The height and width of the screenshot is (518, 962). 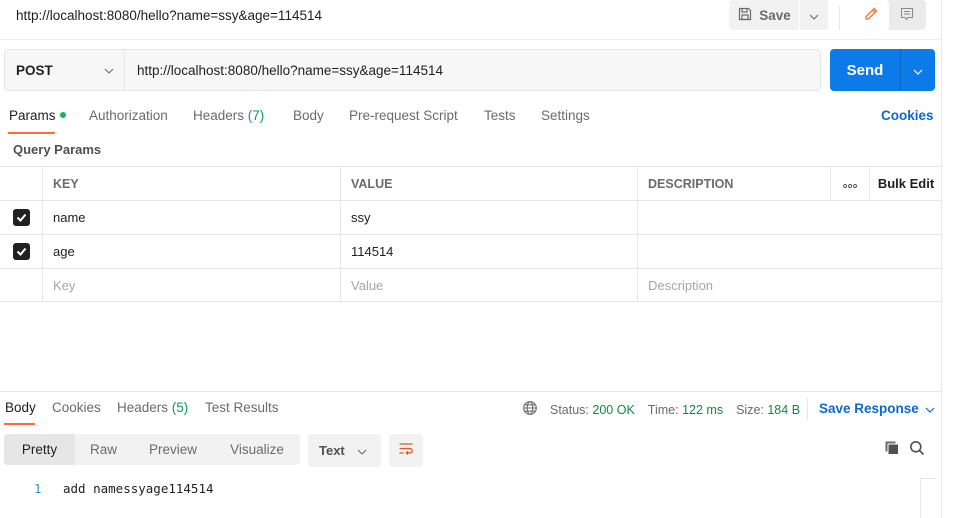 What do you see at coordinates (775, 15) in the screenshot?
I see `save-label: Save` at bounding box center [775, 15].